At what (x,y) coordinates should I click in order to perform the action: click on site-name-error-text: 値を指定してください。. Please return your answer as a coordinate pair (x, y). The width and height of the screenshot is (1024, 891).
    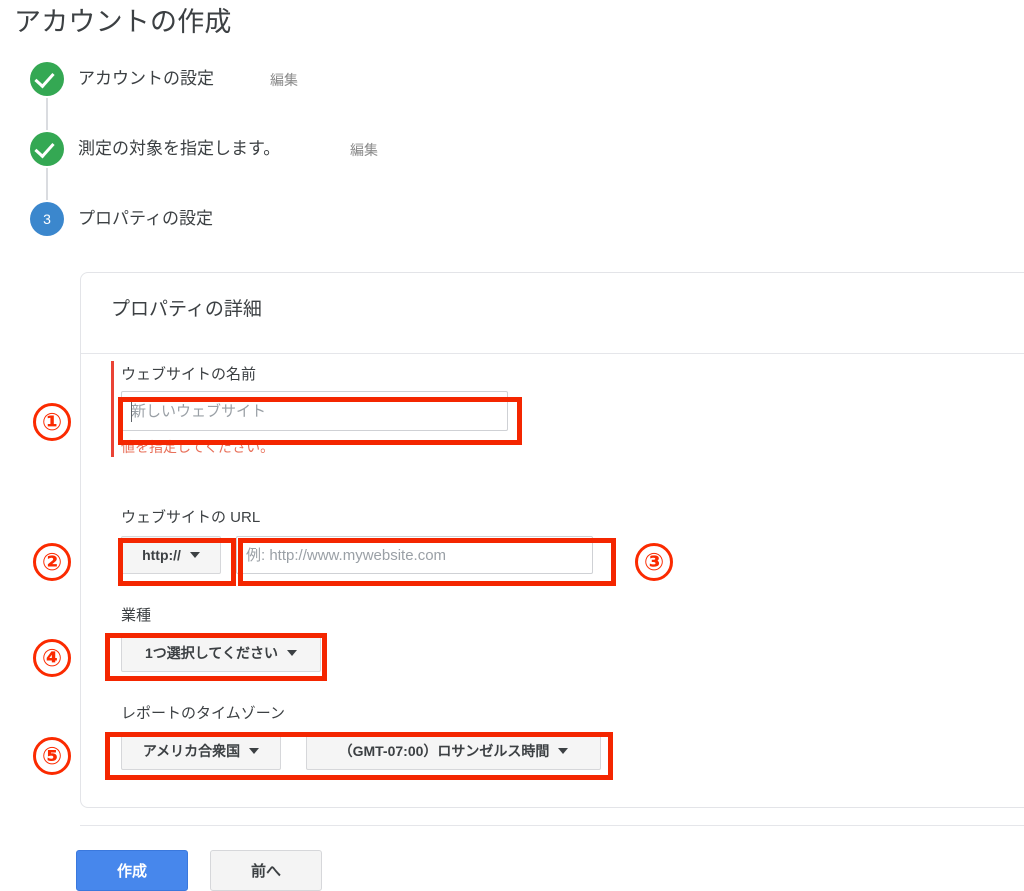
    Looking at the image, I should click on (198, 447).